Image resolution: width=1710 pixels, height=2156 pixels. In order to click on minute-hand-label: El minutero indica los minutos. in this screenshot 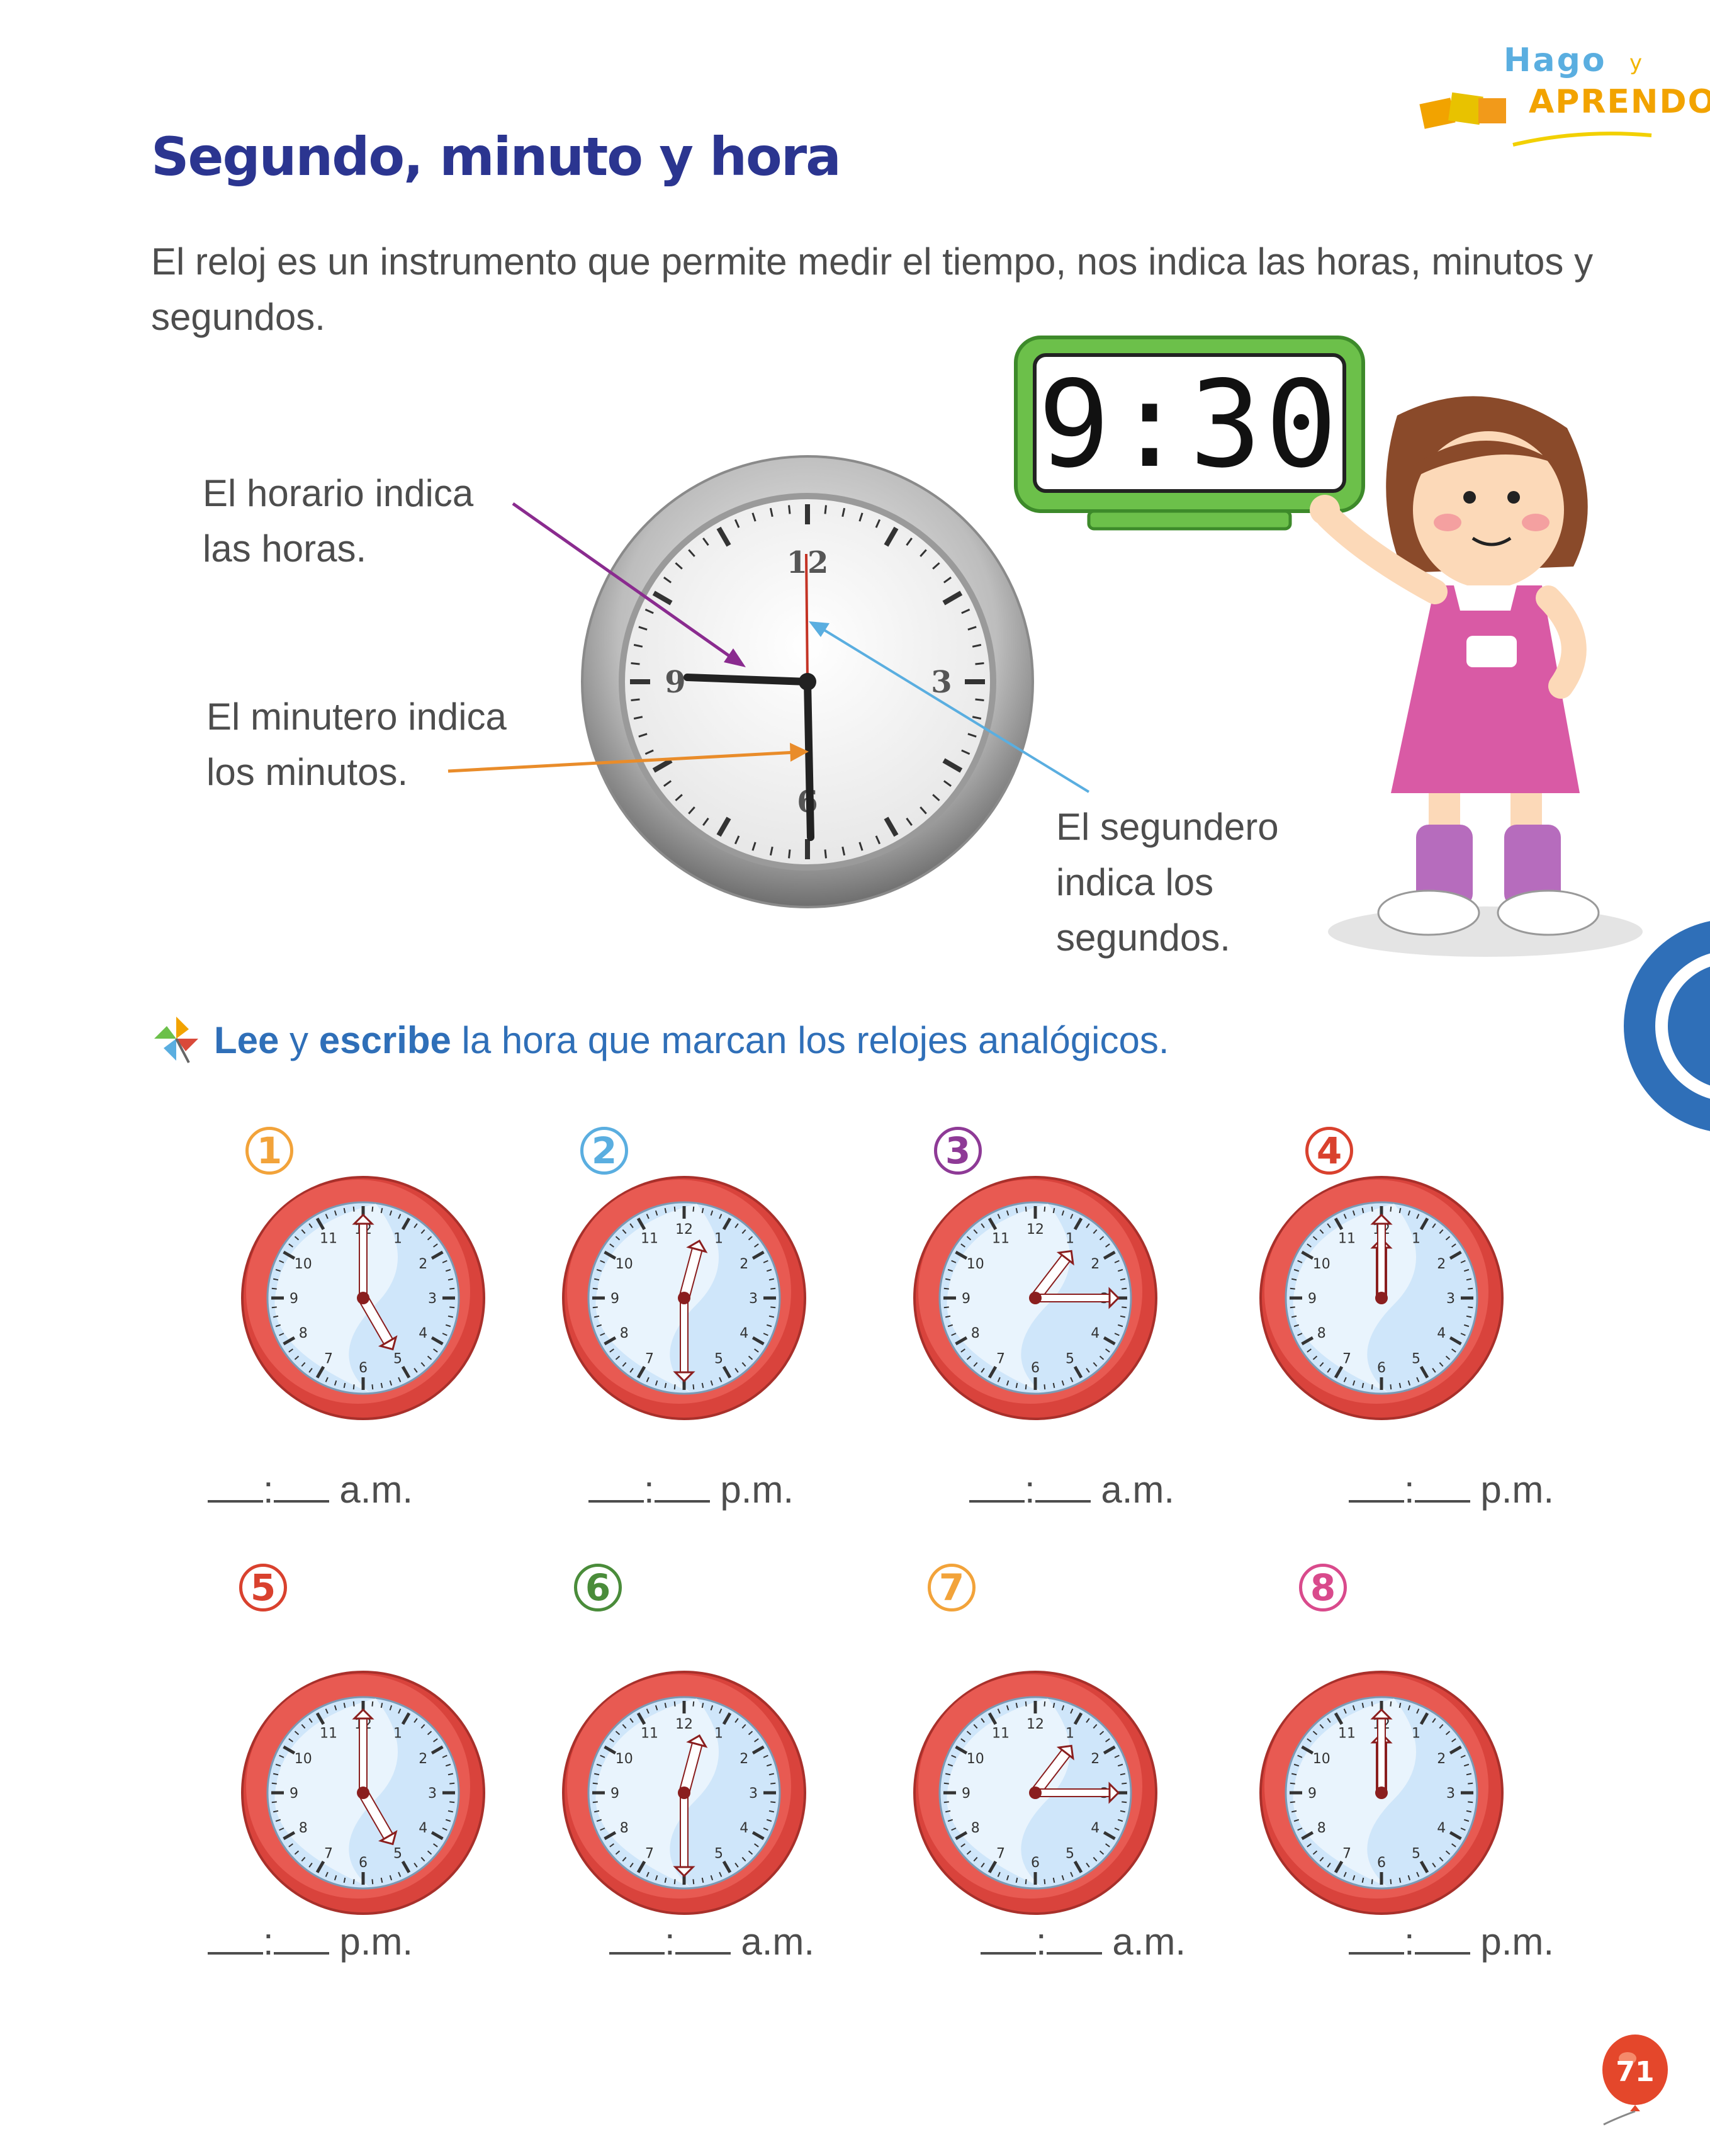, I will do `click(356, 744)`.